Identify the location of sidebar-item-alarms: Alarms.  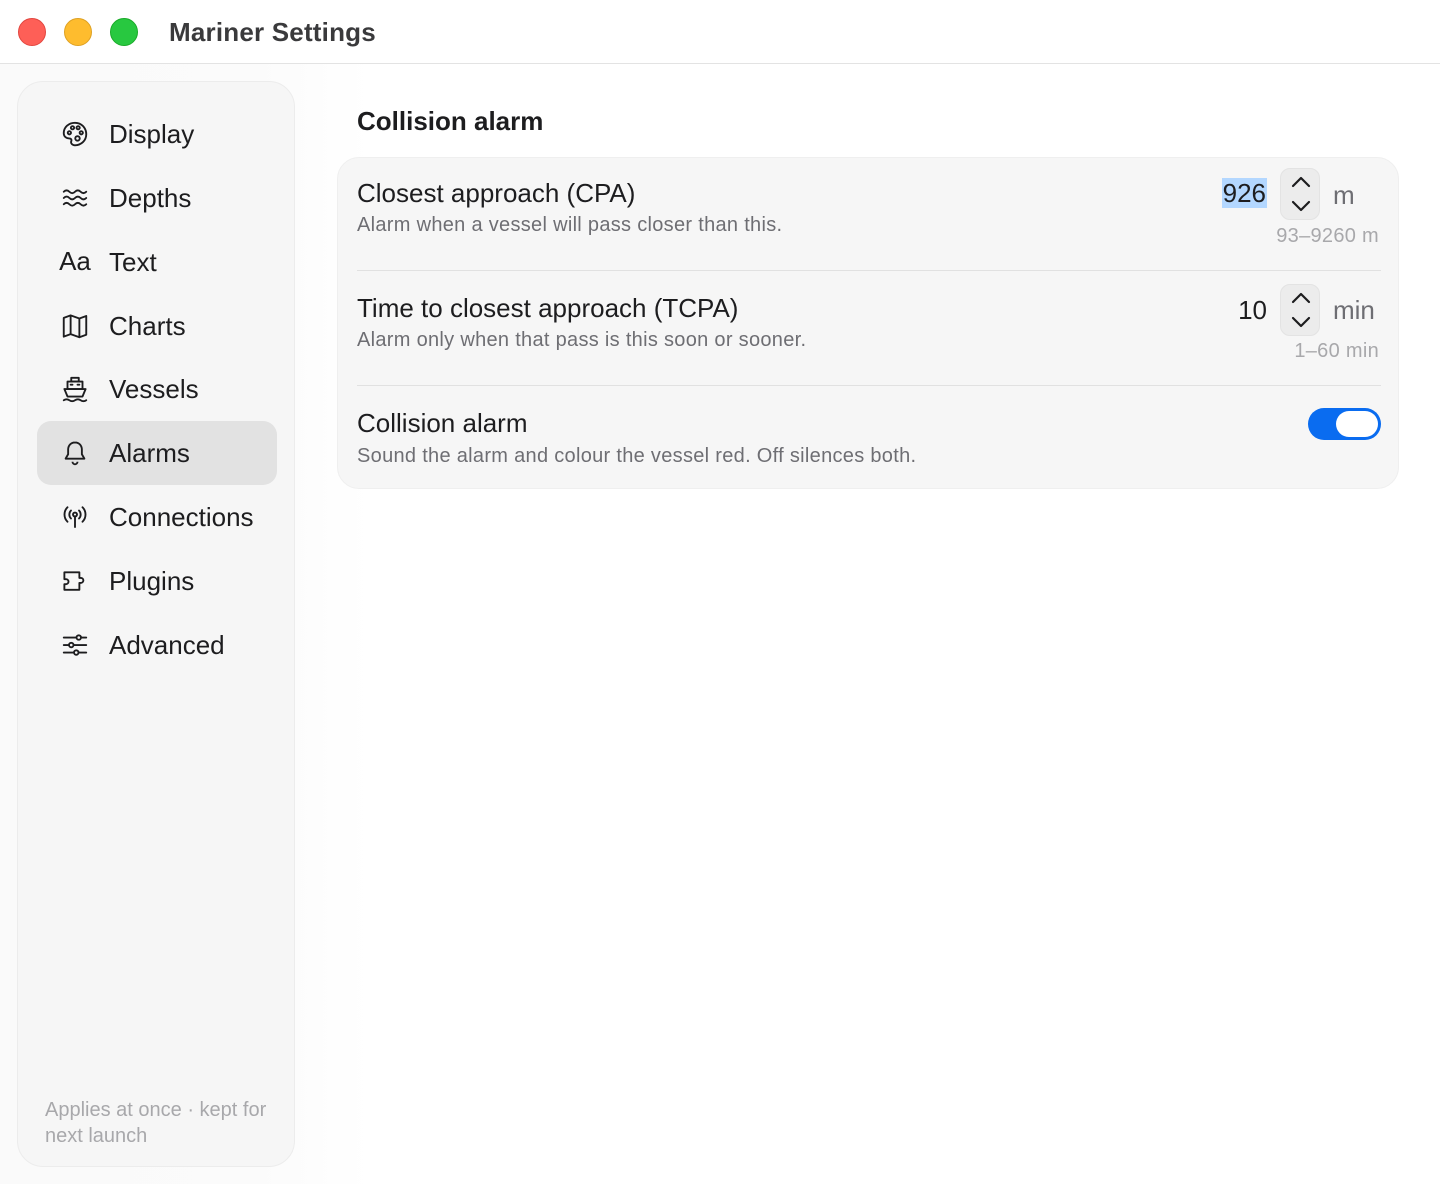
(157, 453).